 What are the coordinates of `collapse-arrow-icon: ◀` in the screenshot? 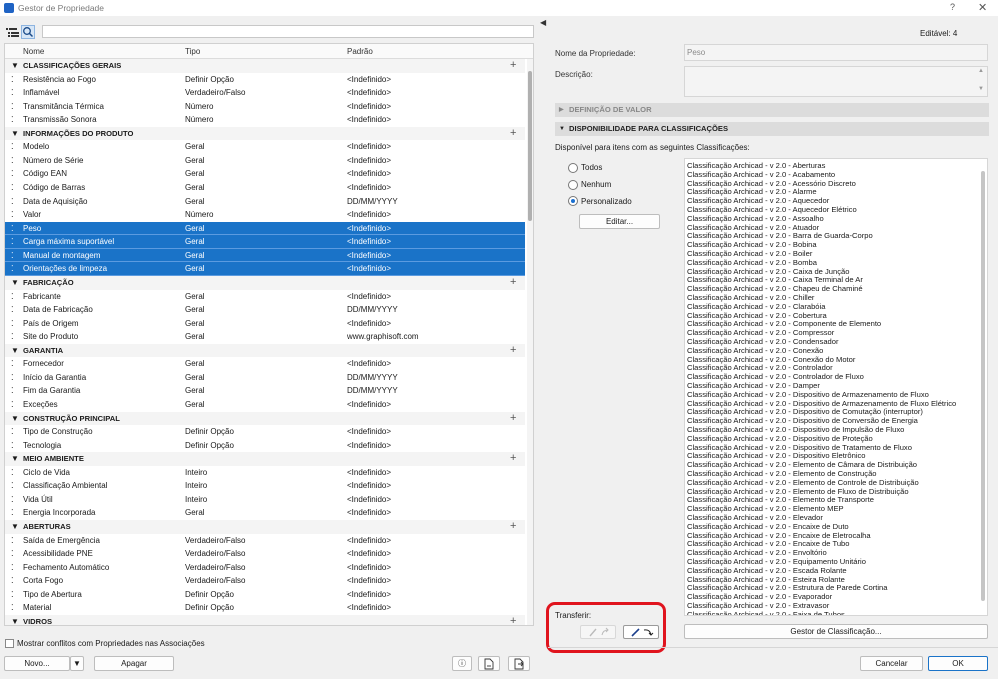 It's located at (543, 22).